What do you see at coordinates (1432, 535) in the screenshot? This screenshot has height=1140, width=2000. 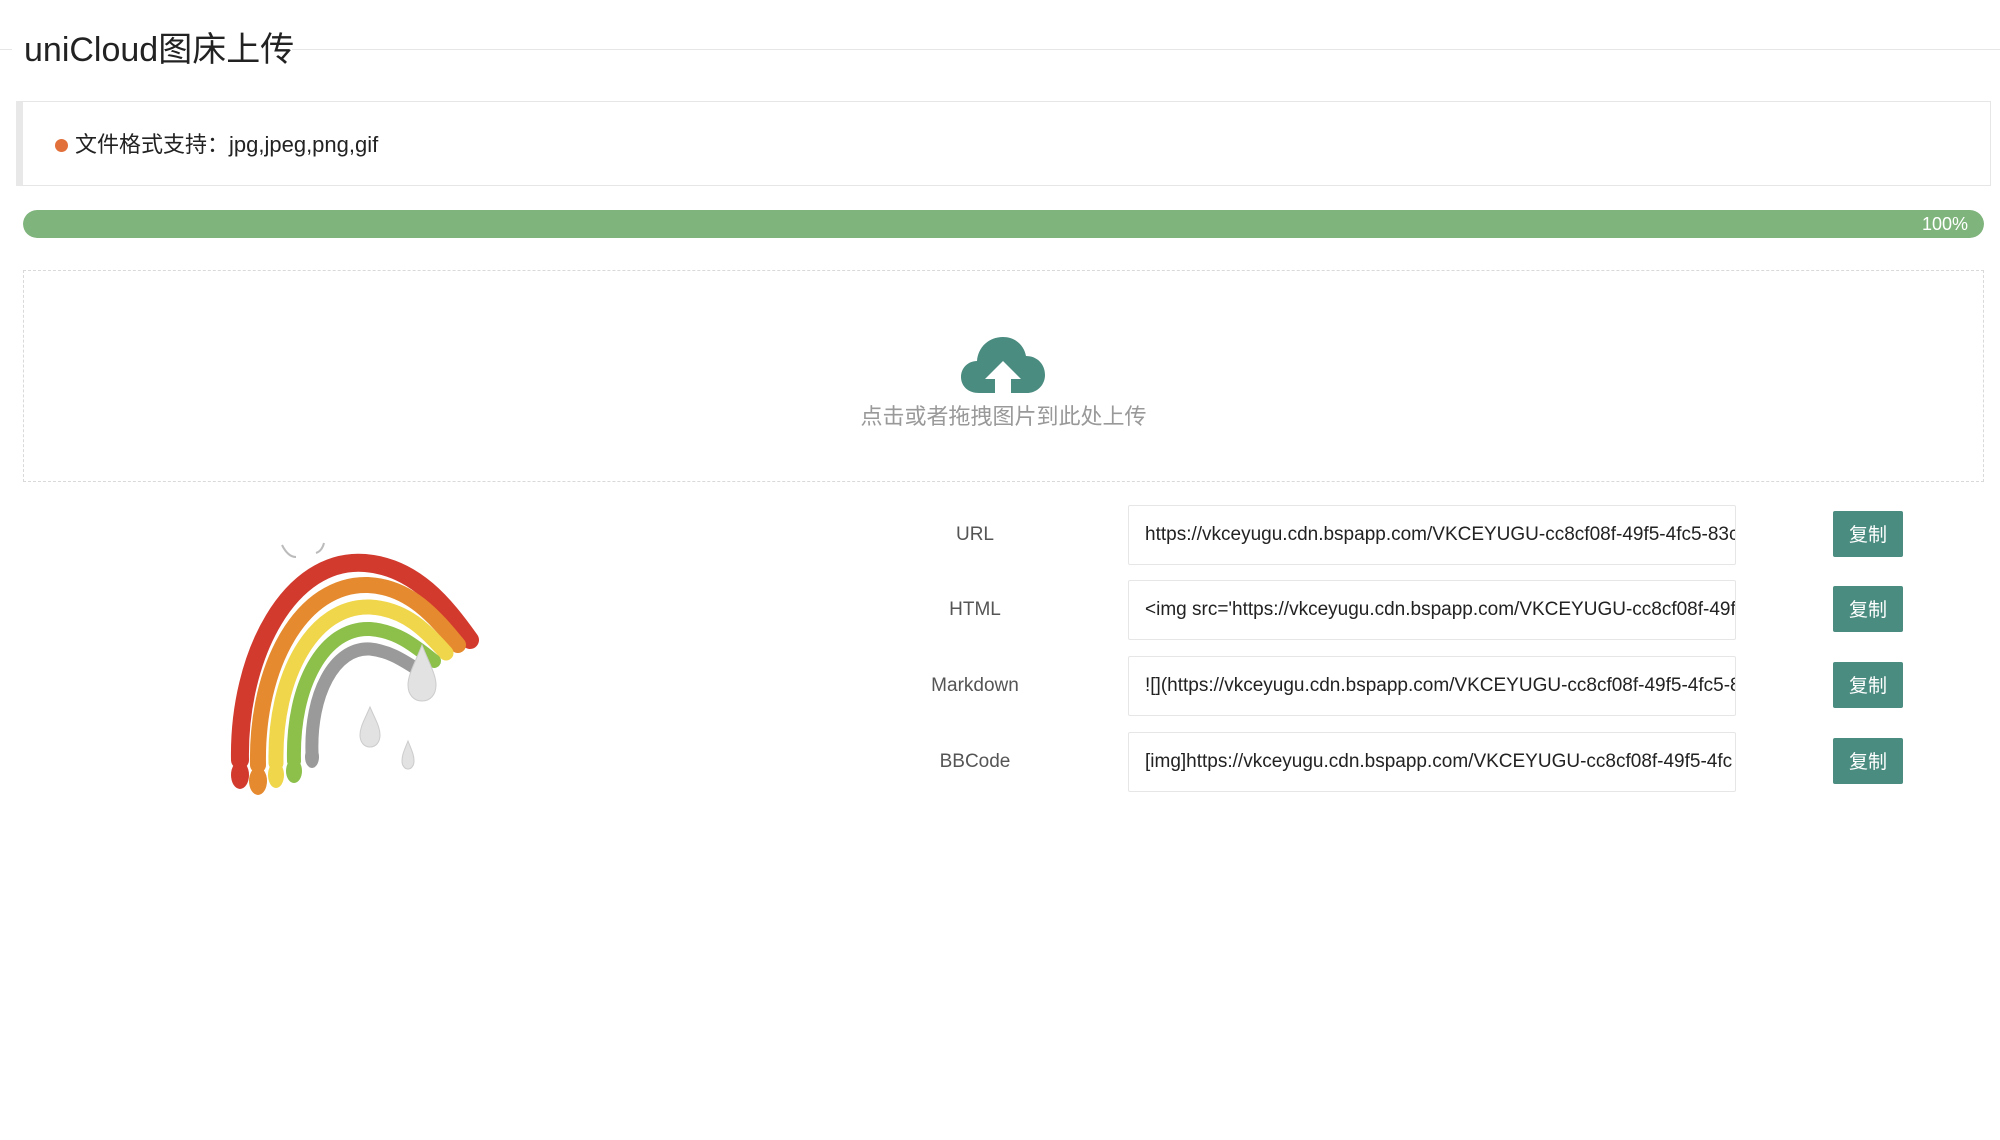 I see `url-output-field` at bounding box center [1432, 535].